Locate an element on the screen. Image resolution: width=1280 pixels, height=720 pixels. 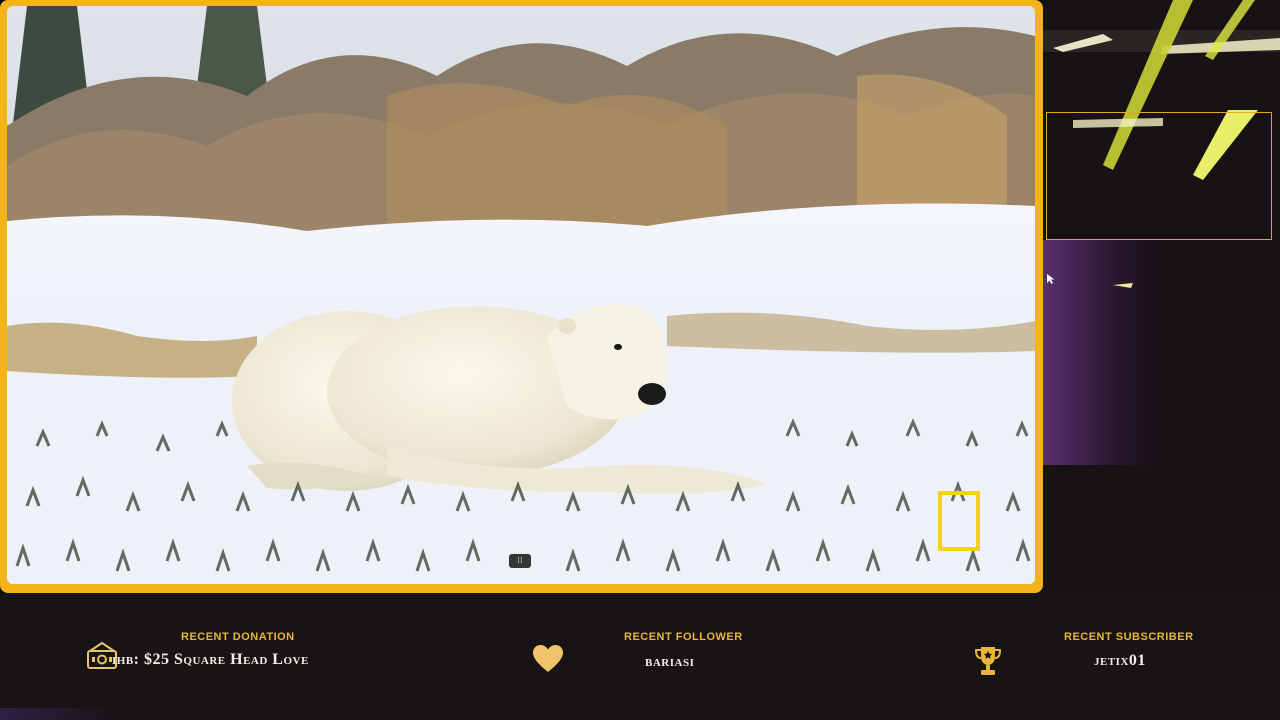
heart-icon is located at coordinates (548, 658).